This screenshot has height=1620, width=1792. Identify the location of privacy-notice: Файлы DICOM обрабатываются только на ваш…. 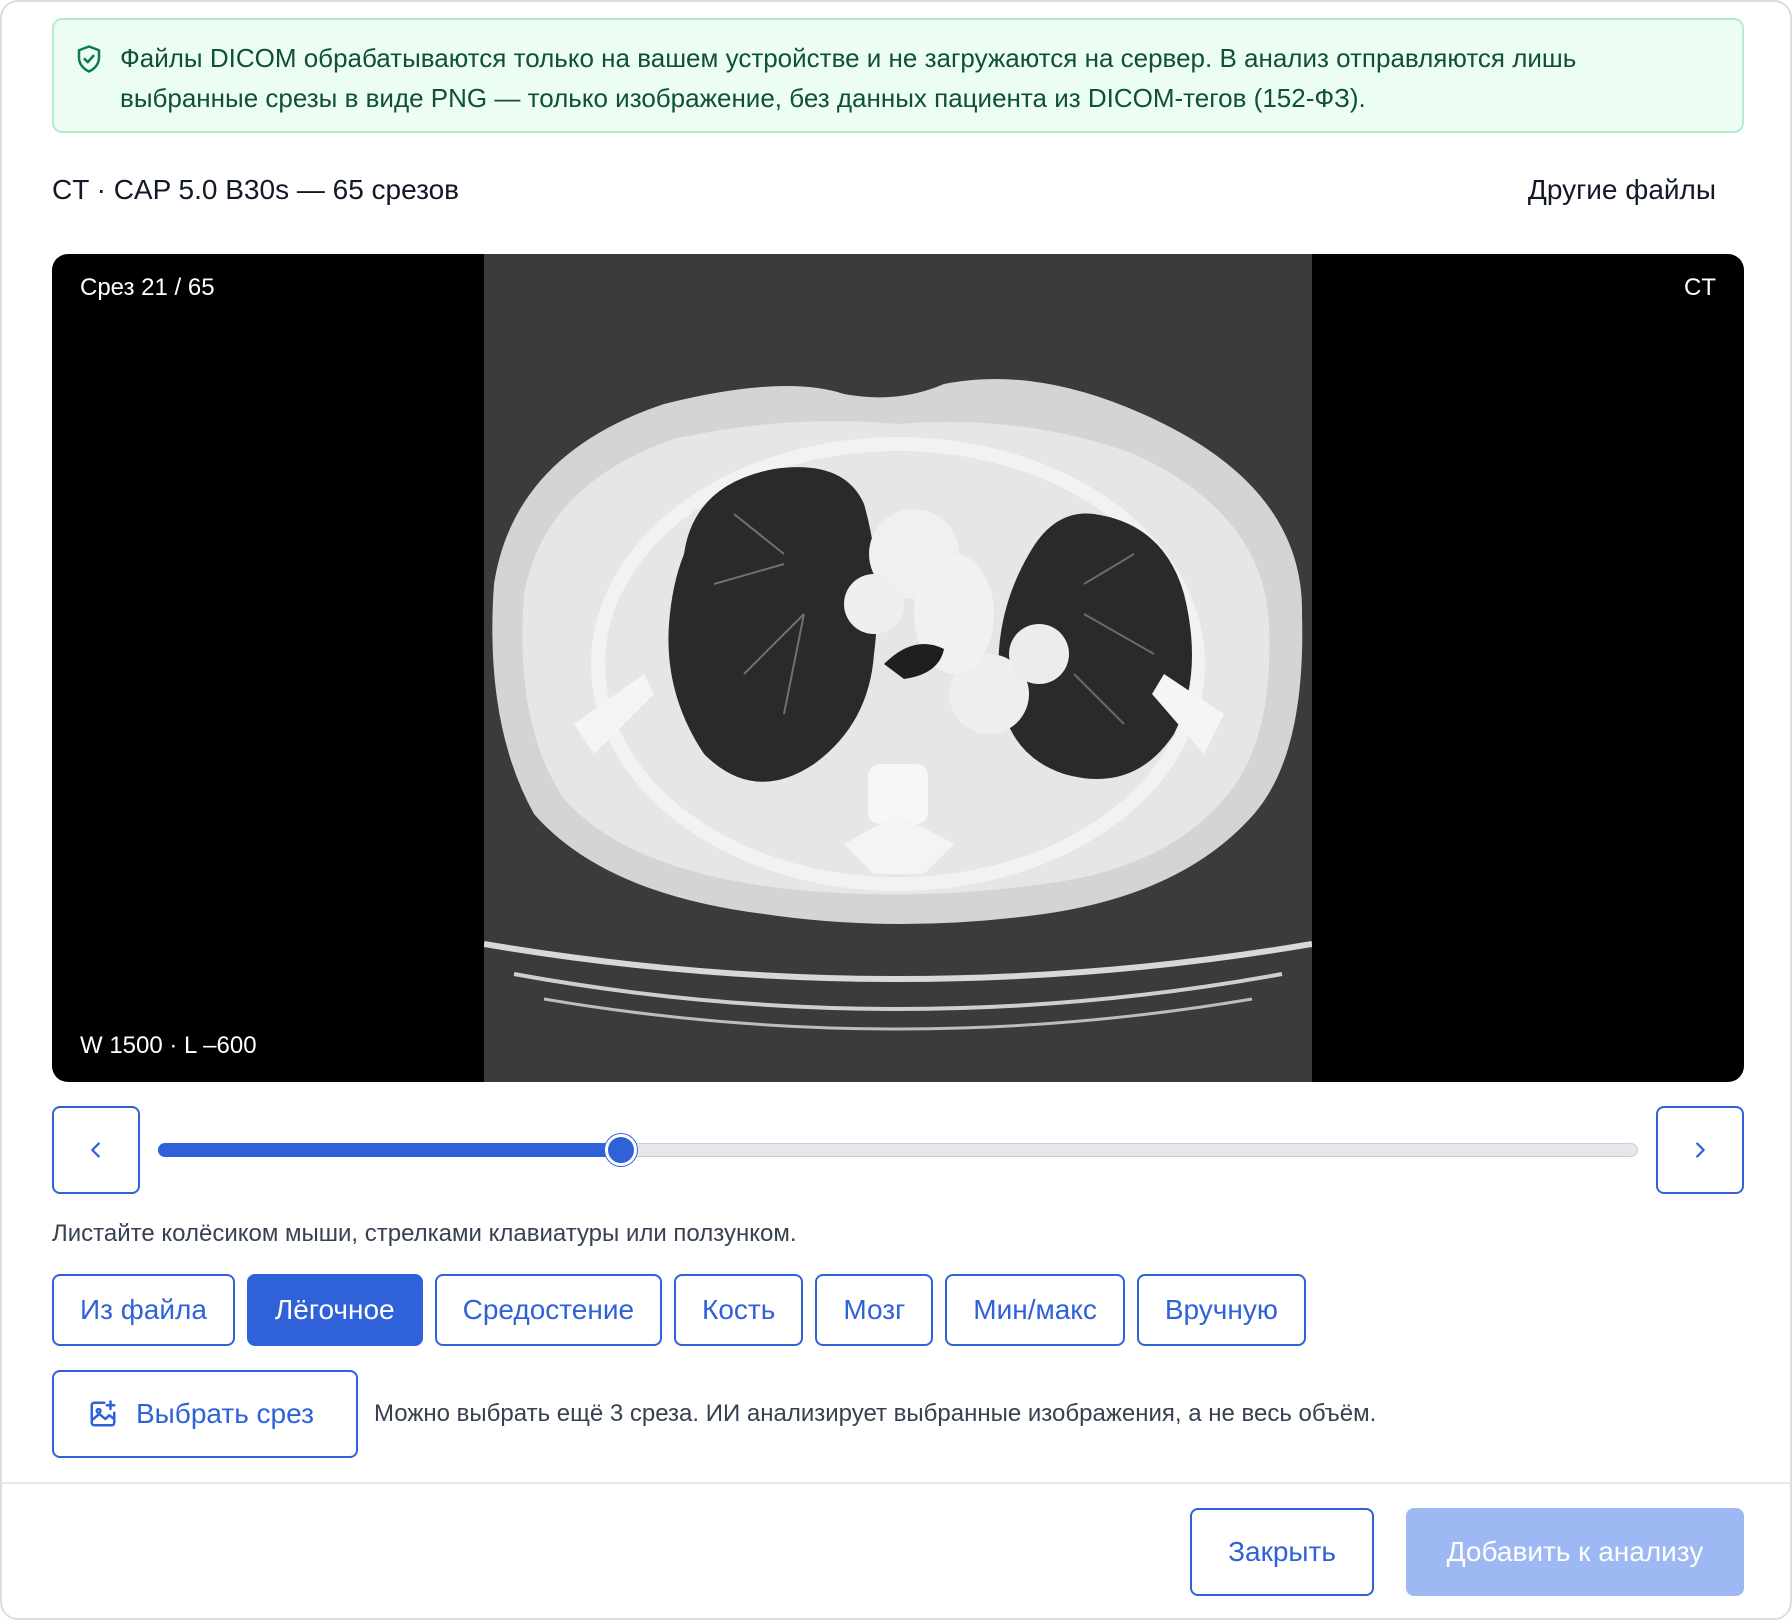
(898, 75).